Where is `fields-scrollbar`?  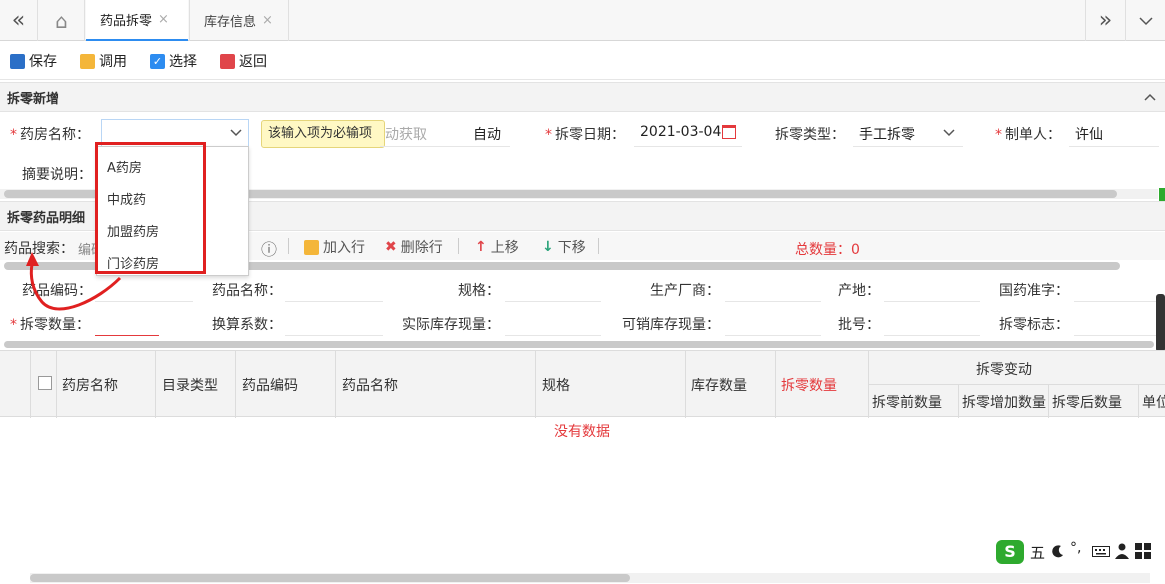
fields-scrollbar is located at coordinates (579, 344).